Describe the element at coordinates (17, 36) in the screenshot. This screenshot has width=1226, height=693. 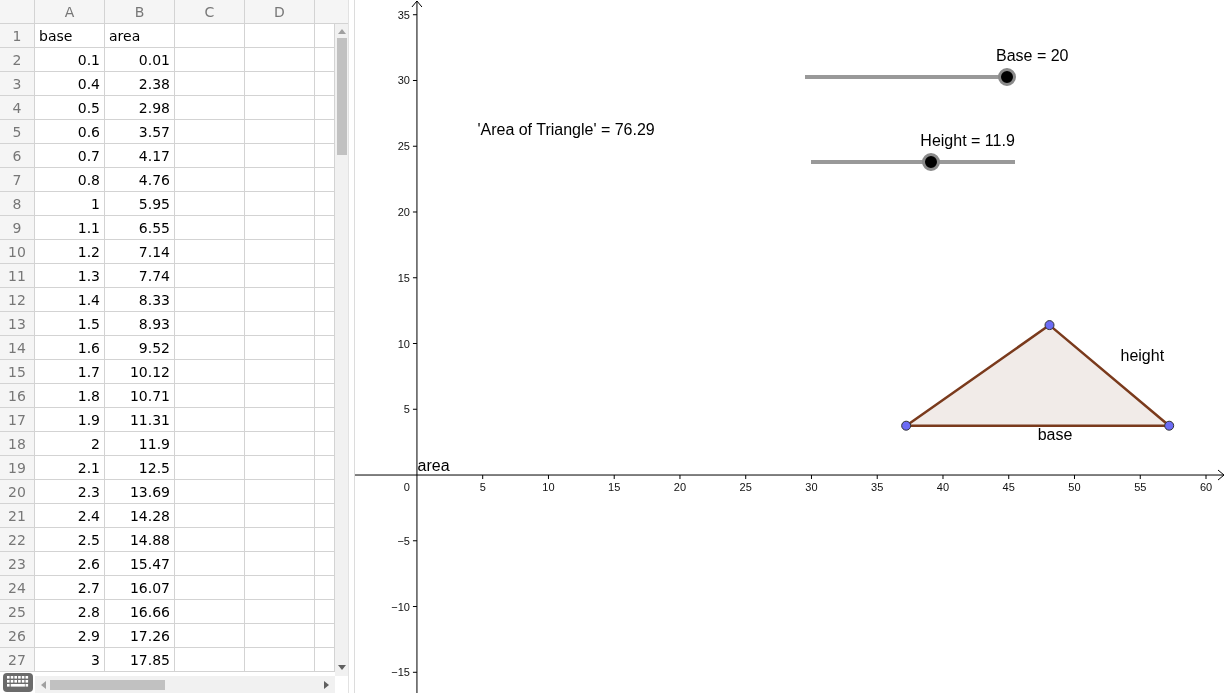
I see `row-header: 1` at that location.